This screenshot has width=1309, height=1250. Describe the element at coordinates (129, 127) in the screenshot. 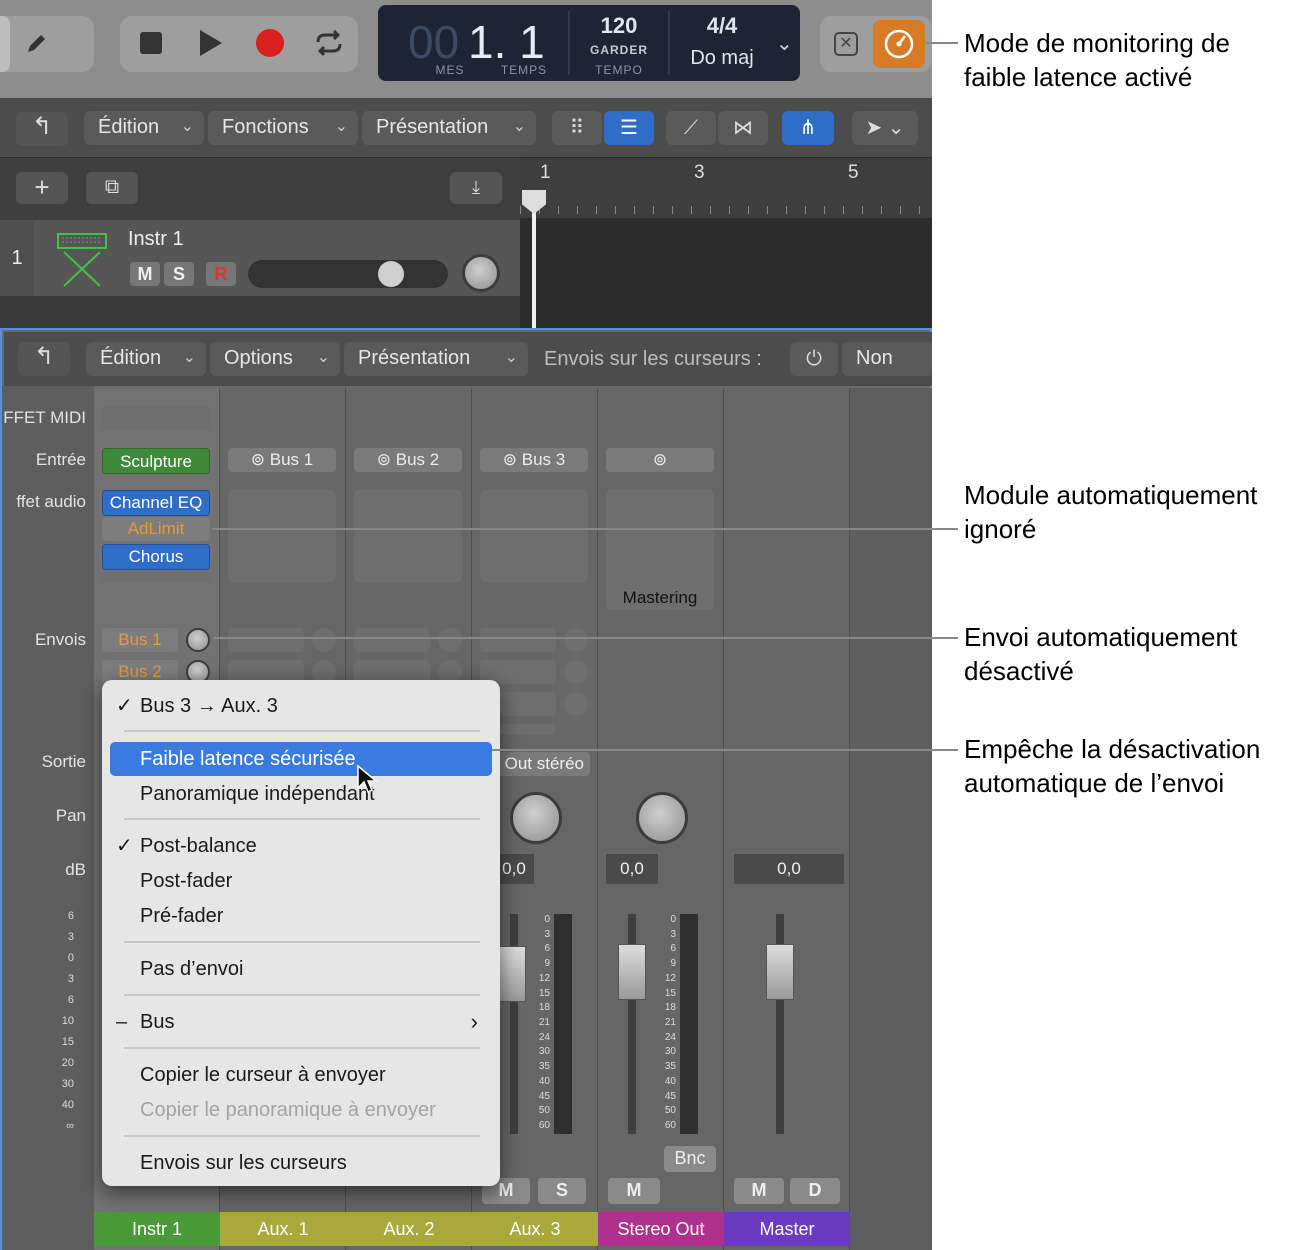

I see `edit-menu-label: Édition` at that location.